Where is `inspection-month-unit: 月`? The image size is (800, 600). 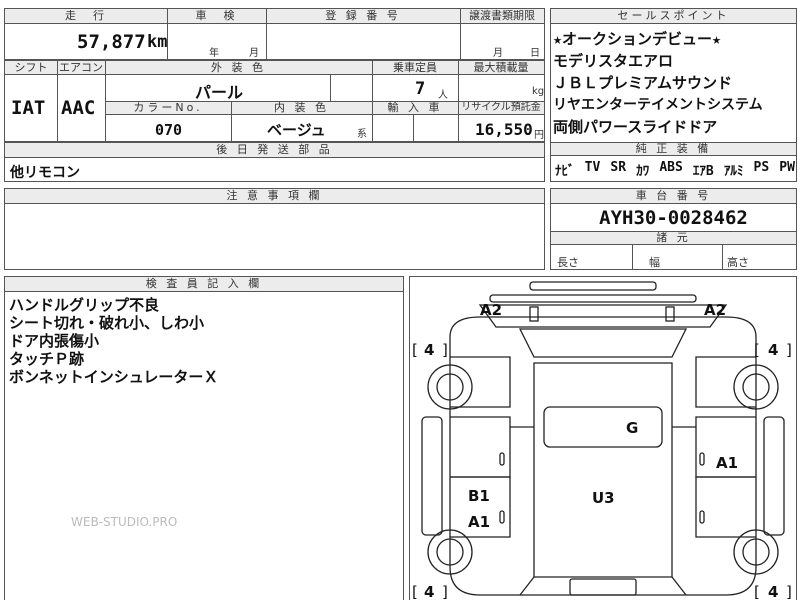 inspection-month-unit: 月 is located at coordinates (254, 53).